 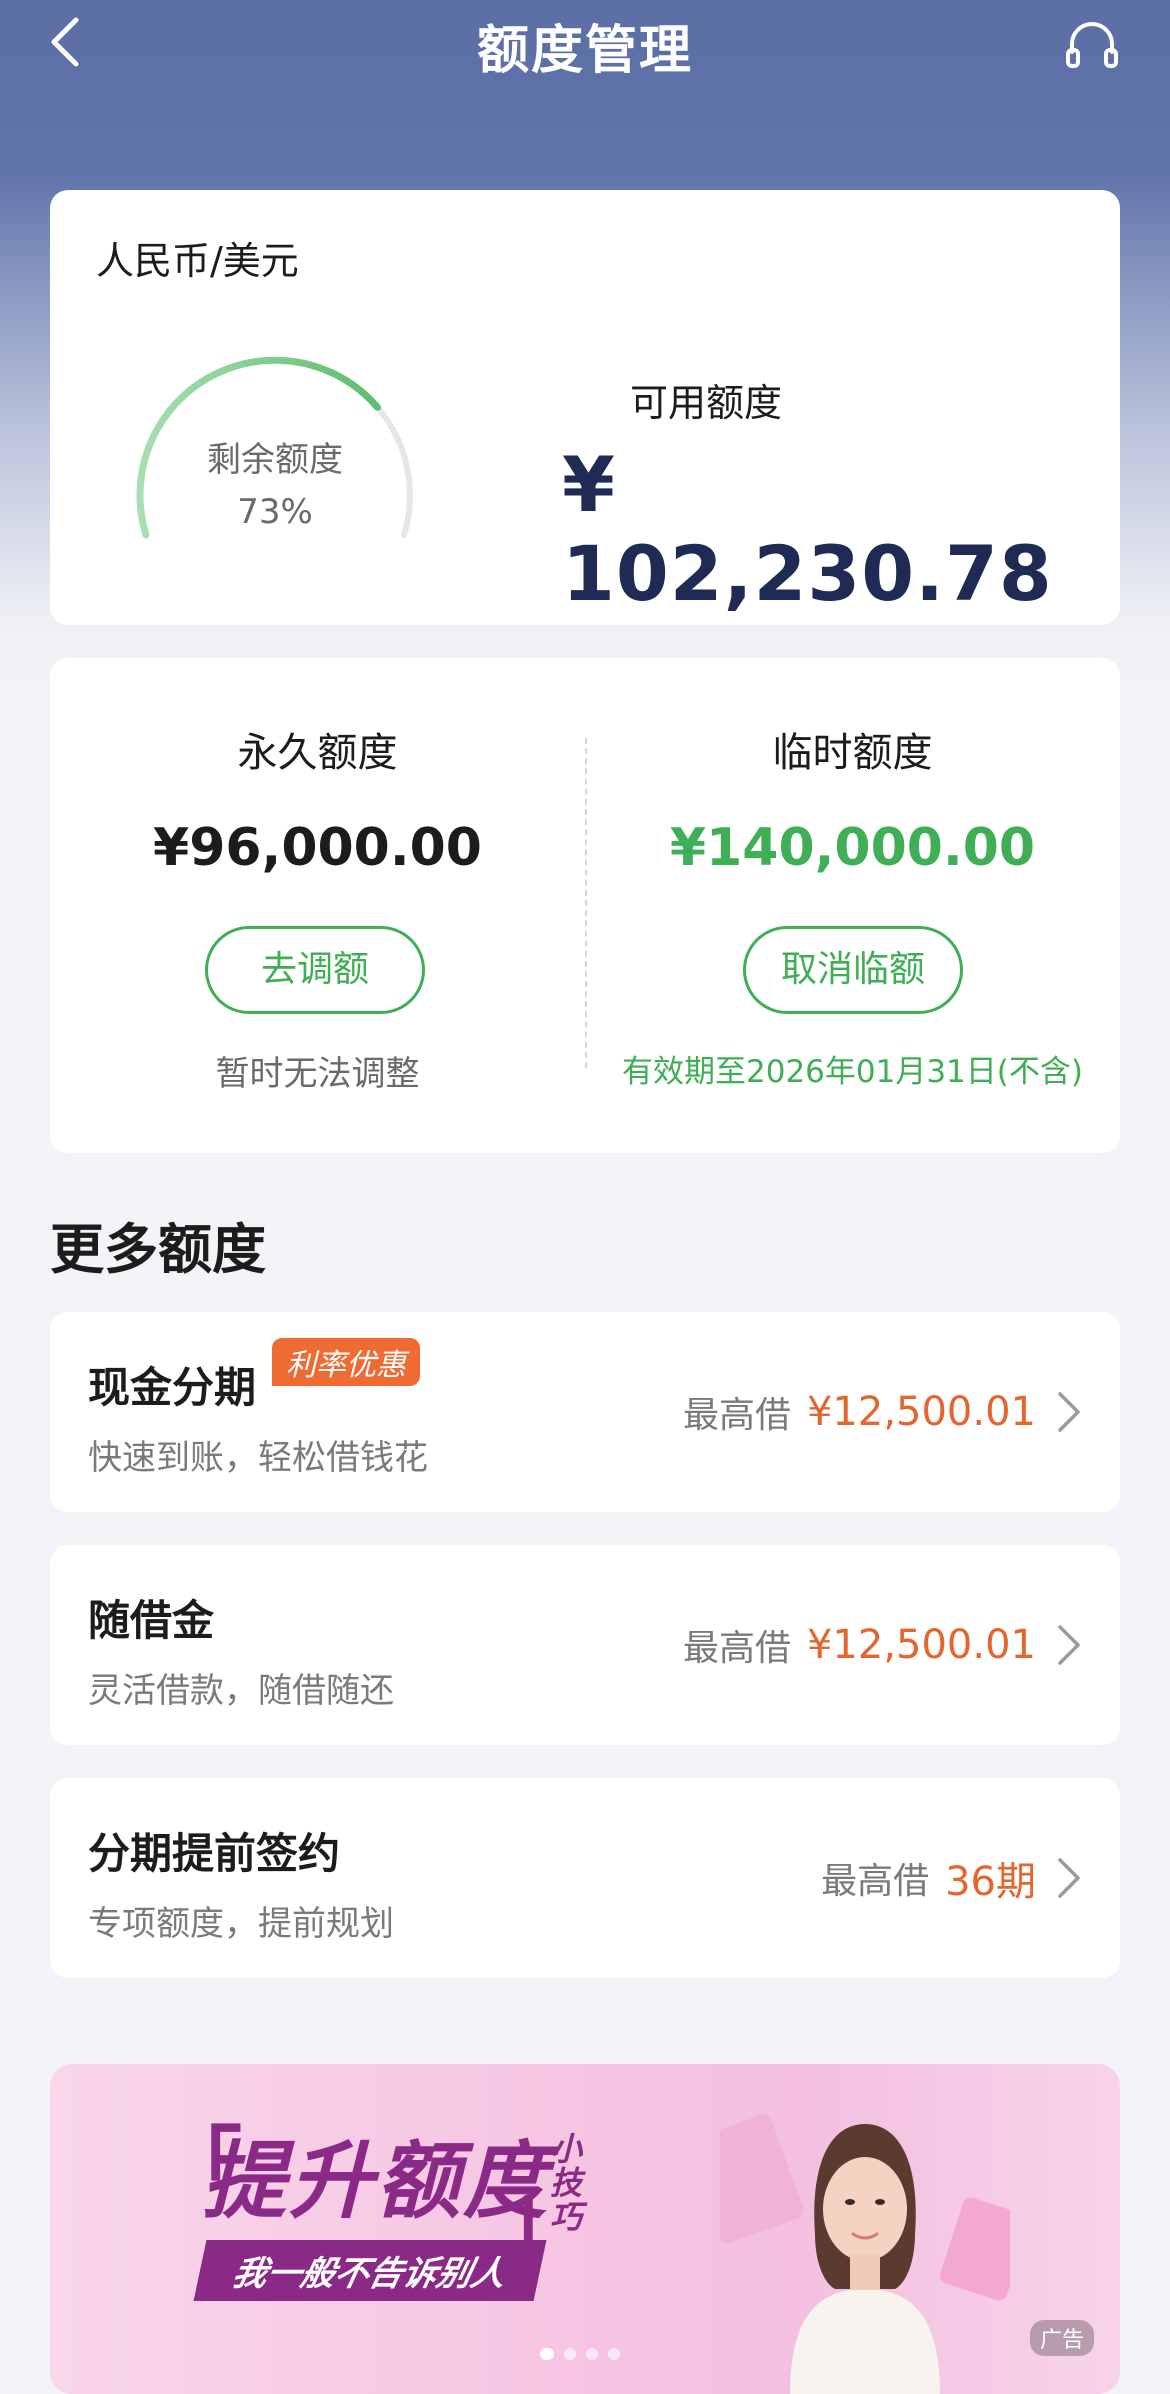 I want to click on temporary-limit-validity: 有效期至2026年01月31日(不含), so click(x=852, y=1072).